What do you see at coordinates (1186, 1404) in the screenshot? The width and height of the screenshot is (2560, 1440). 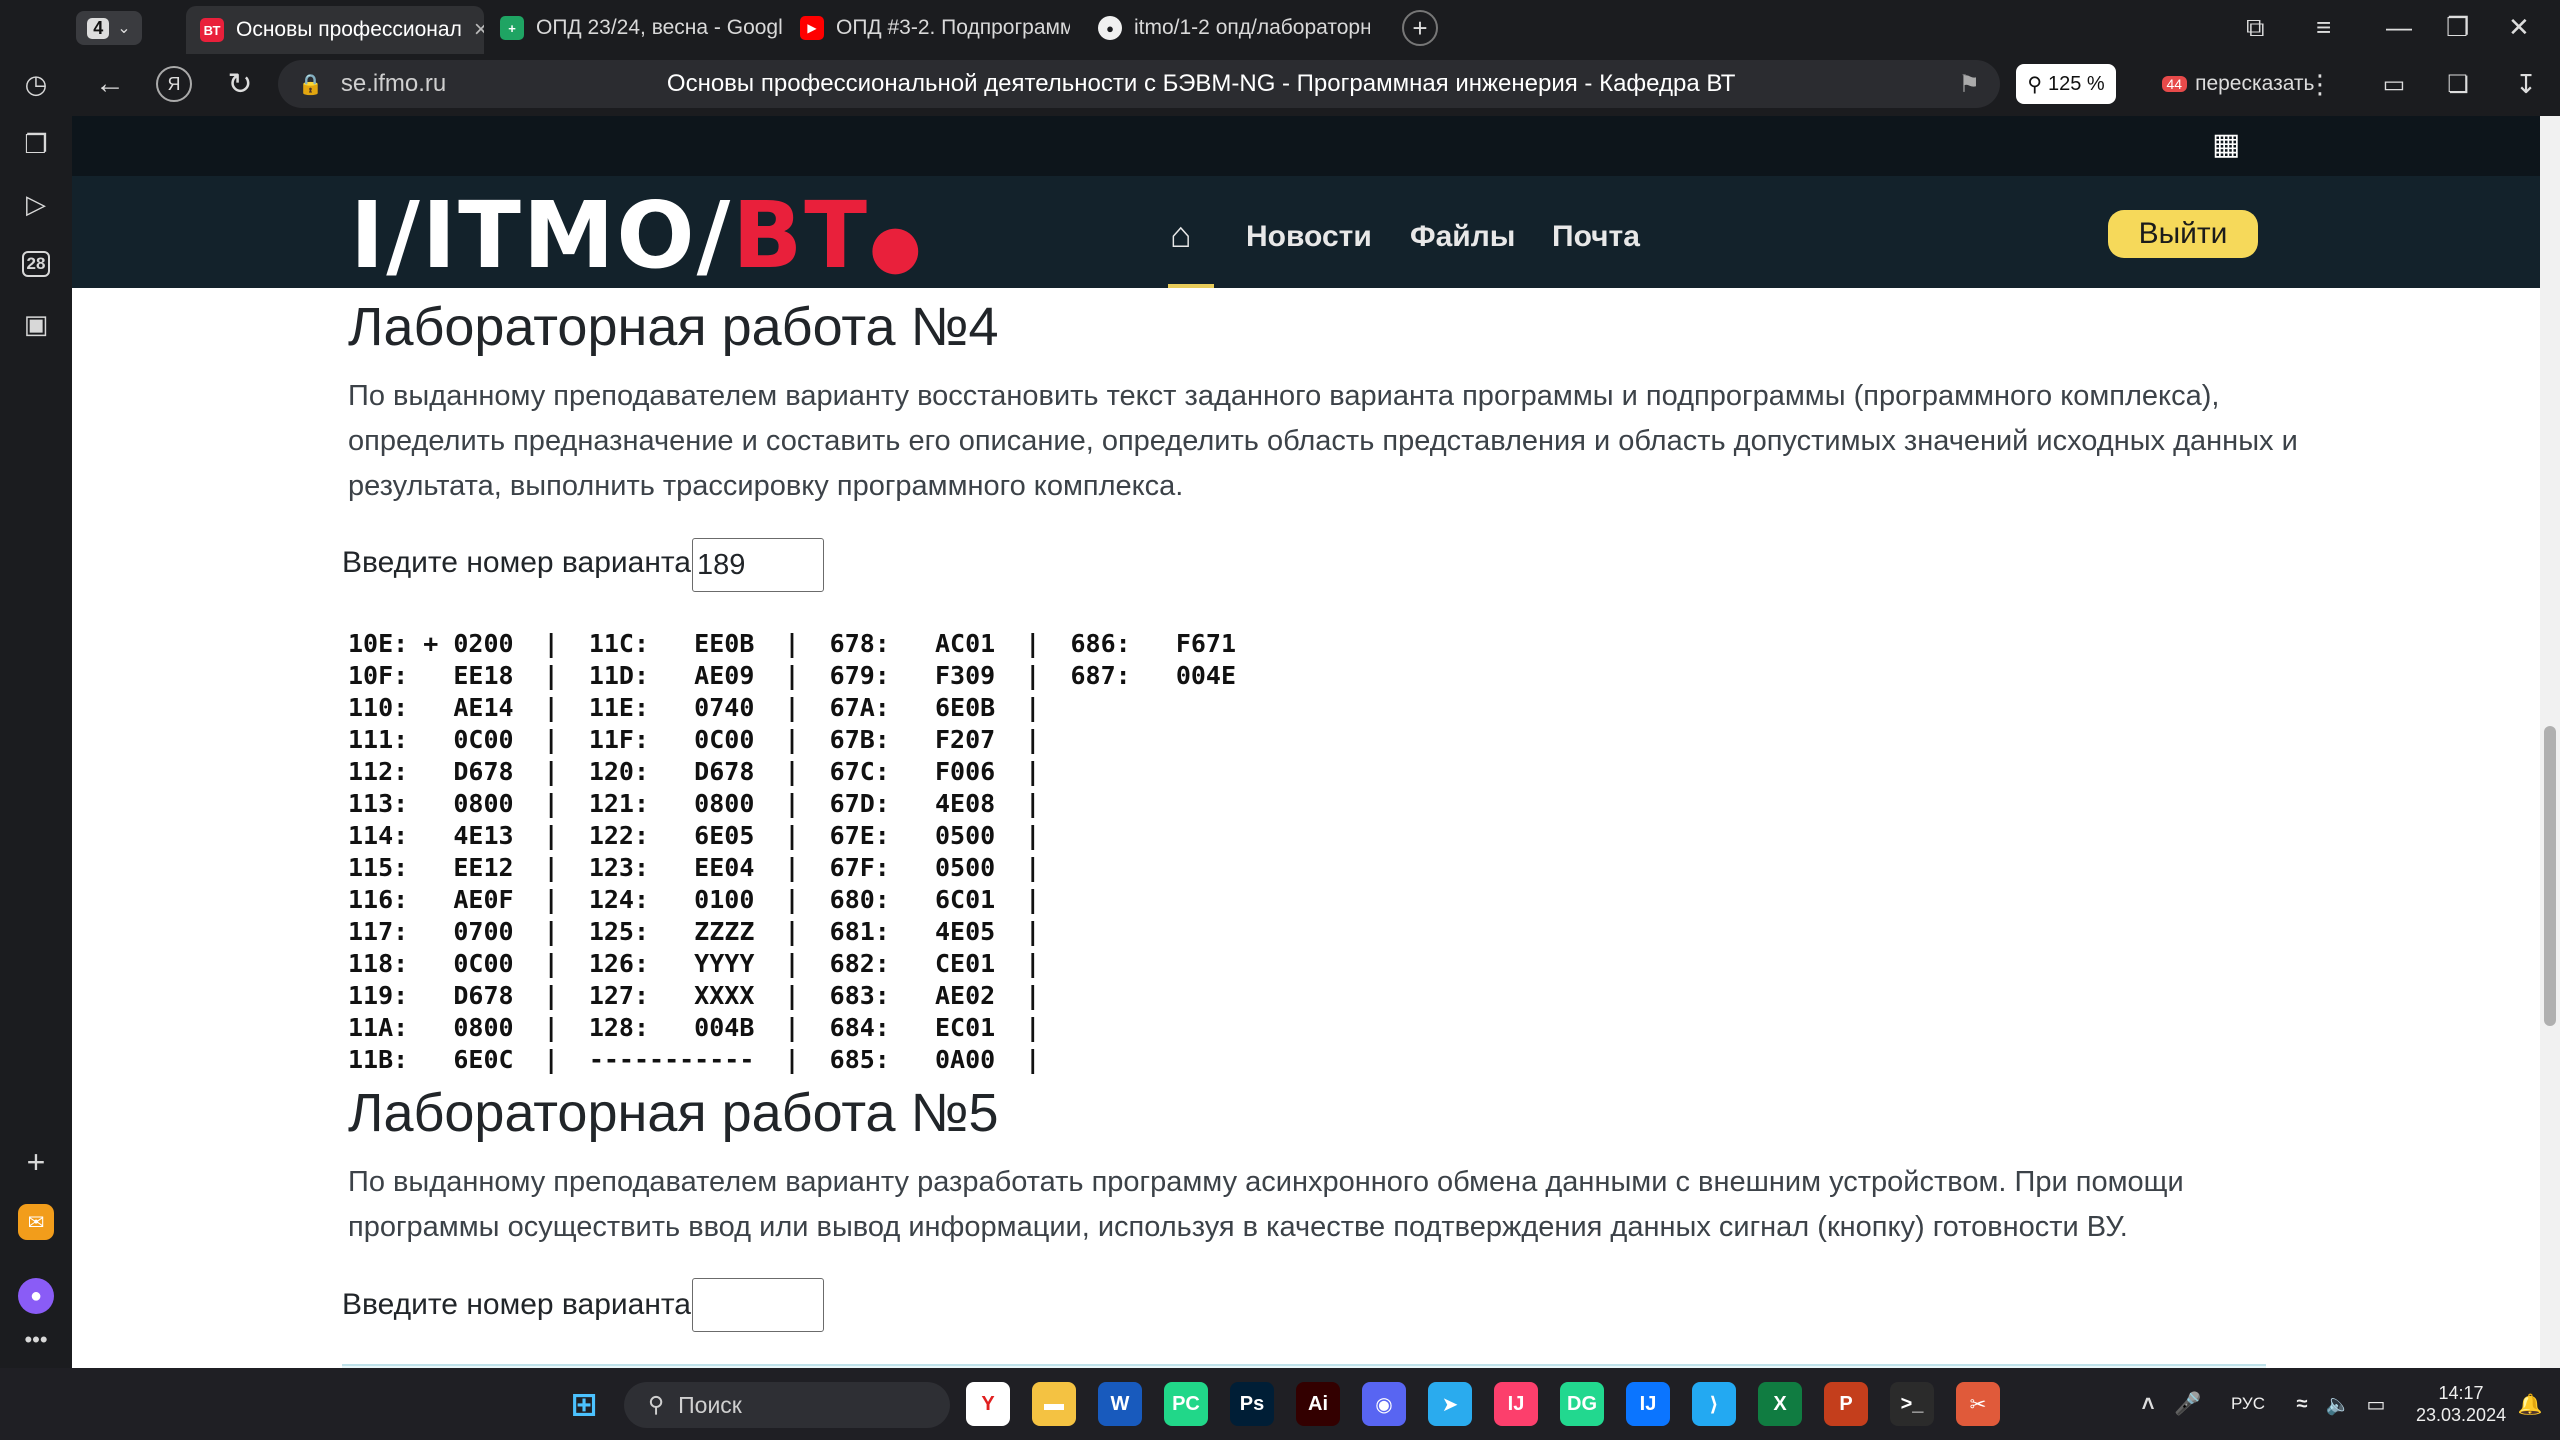 I see `pycharm-icon: PC` at bounding box center [1186, 1404].